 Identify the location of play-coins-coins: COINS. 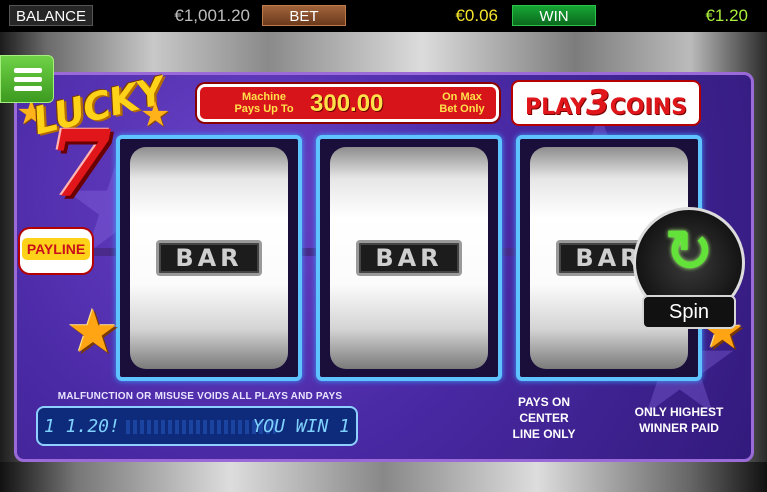
(648, 107).